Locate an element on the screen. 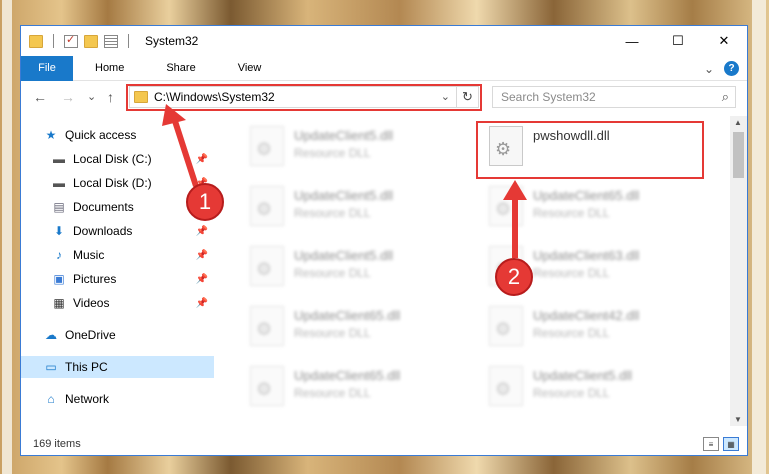  recent-locations-button: ⌄ is located at coordinates (91, 96).